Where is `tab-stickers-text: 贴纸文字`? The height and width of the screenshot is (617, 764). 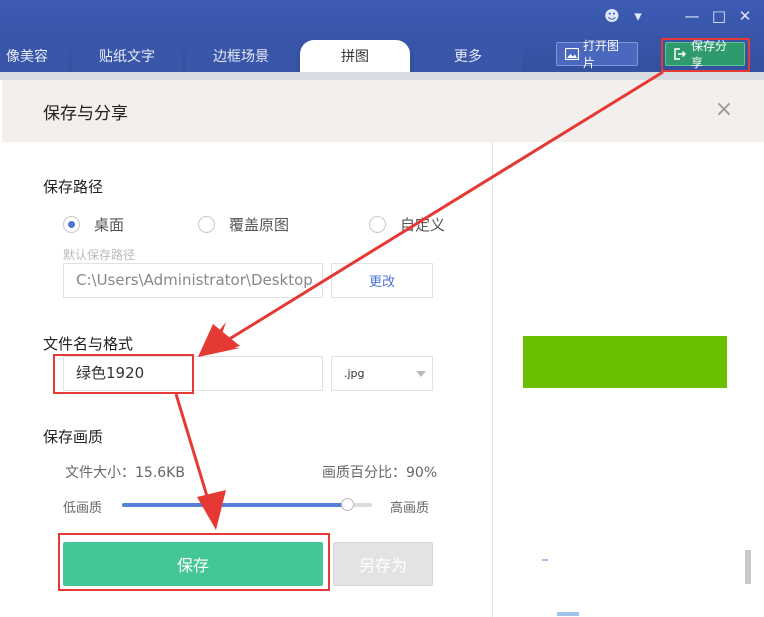 tab-stickers-text: 贴纸文字 is located at coordinates (127, 56).